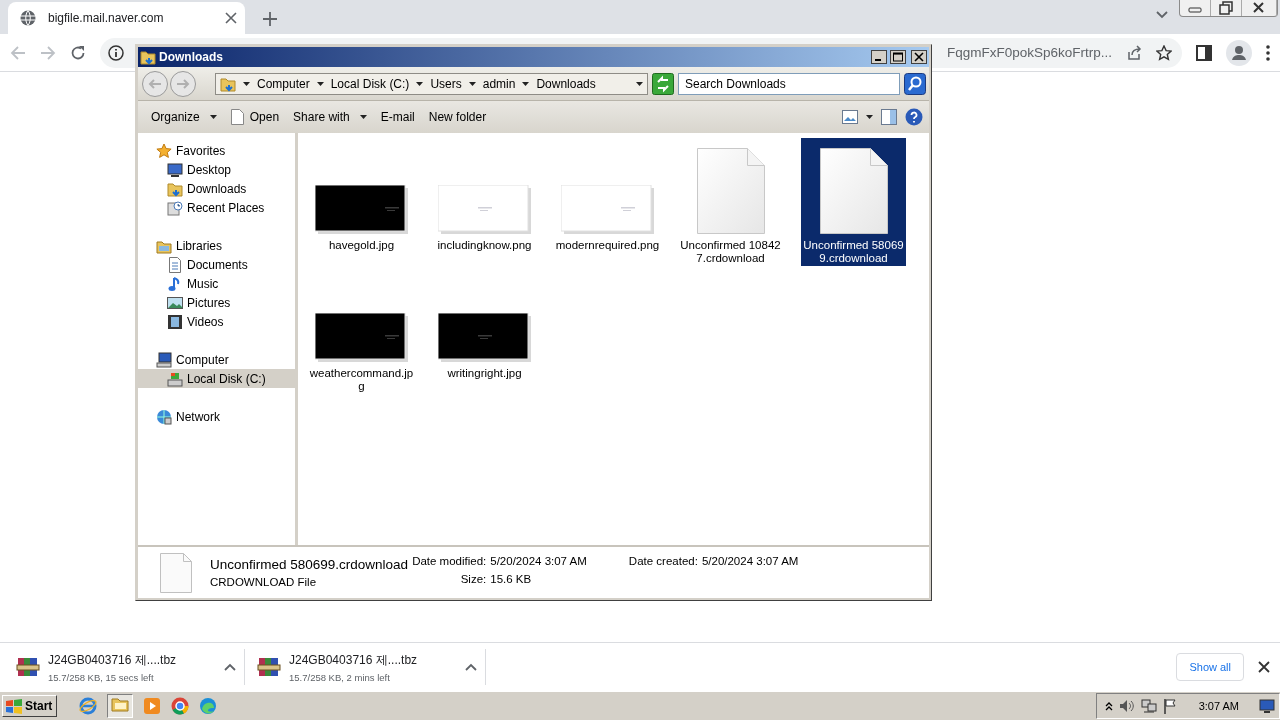 Image resolution: width=1280 pixels, height=720 pixels. Describe the element at coordinates (1239, 52) in the screenshot. I see `profile-icon` at that location.